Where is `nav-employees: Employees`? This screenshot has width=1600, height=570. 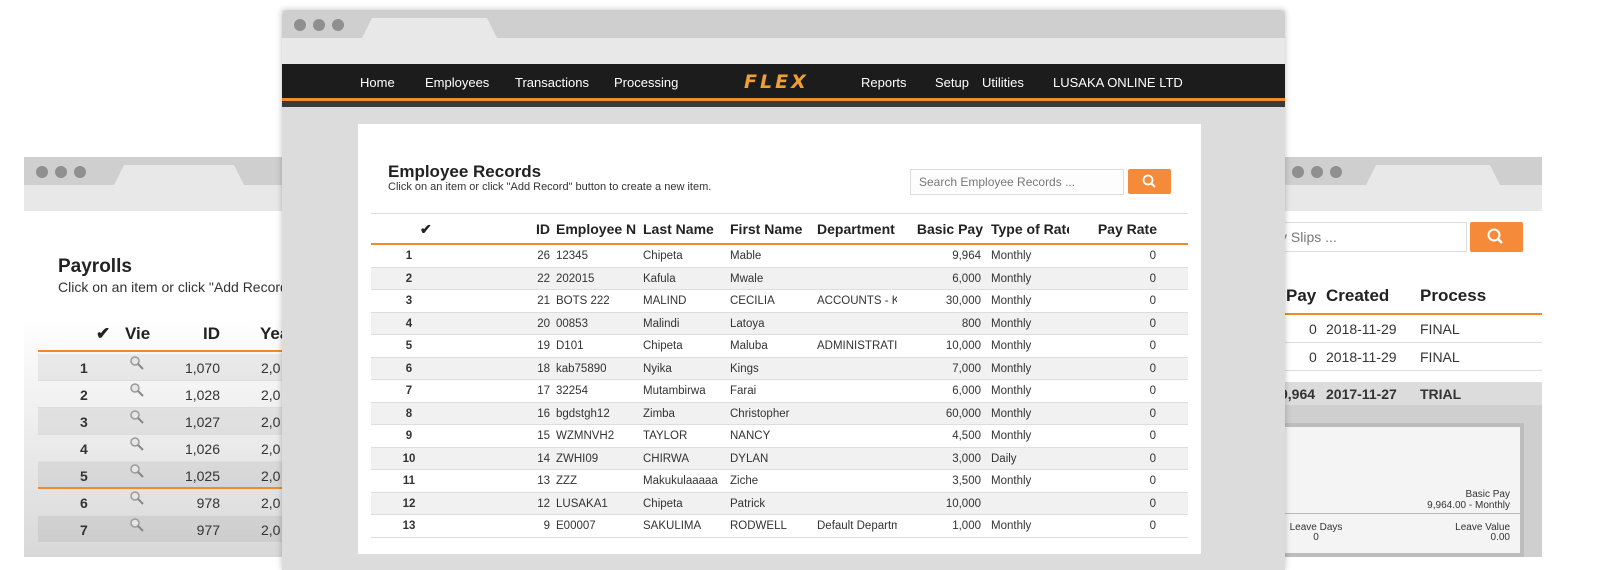 nav-employees: Employees is located at coordinates (457, 82).